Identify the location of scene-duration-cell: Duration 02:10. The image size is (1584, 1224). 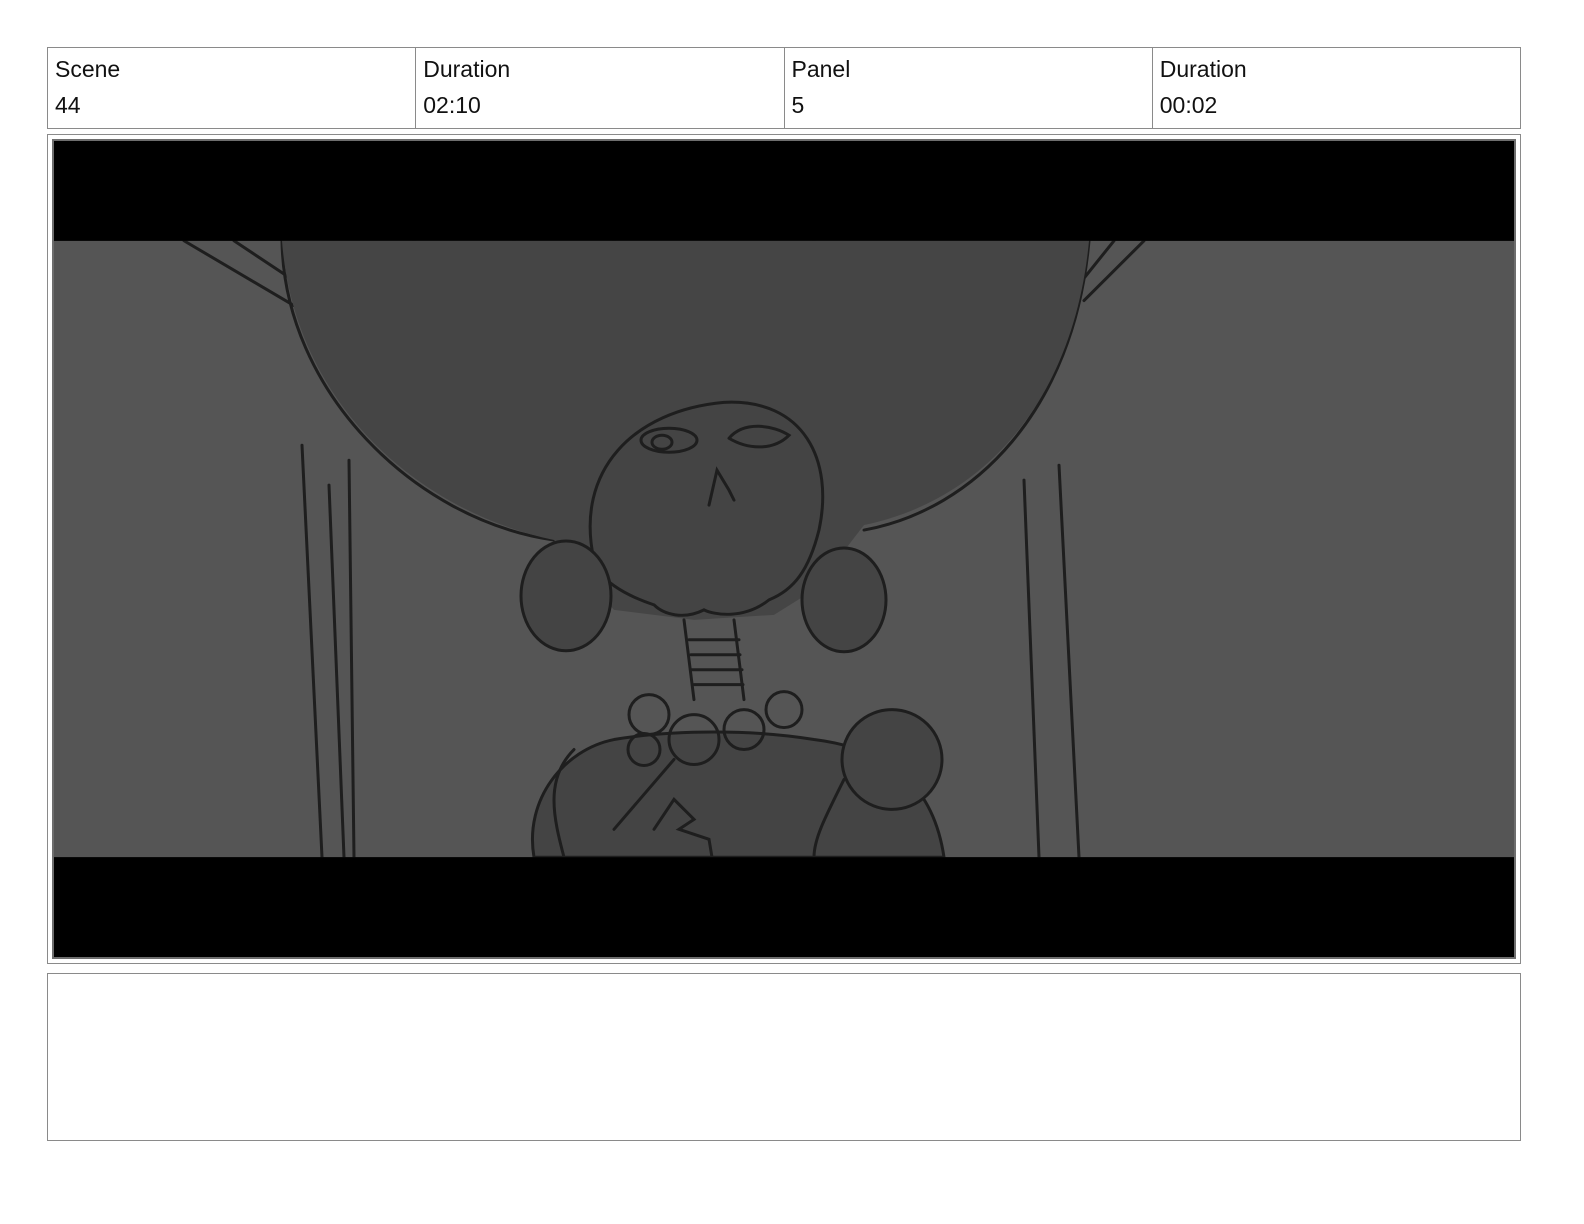
(600, 88).